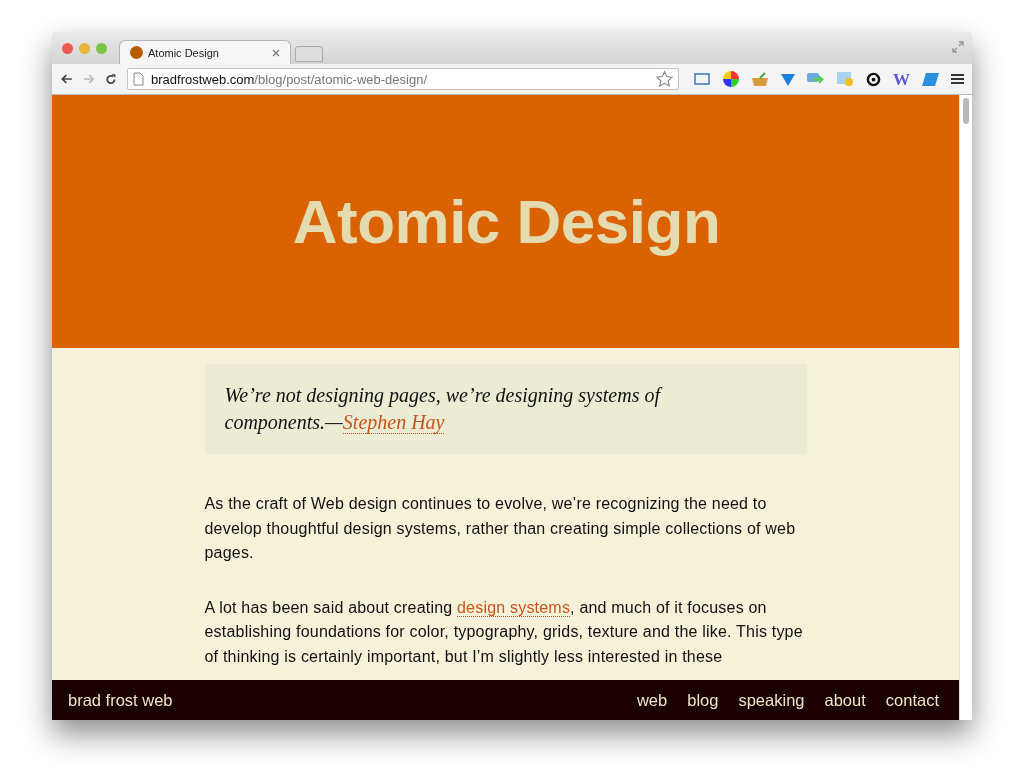 The height and width of the screenshot is (768, 1024). What do you see at coordinates (760, 79) in the screenshot?
I see `basket-icon` at bounding box center [760, 79].